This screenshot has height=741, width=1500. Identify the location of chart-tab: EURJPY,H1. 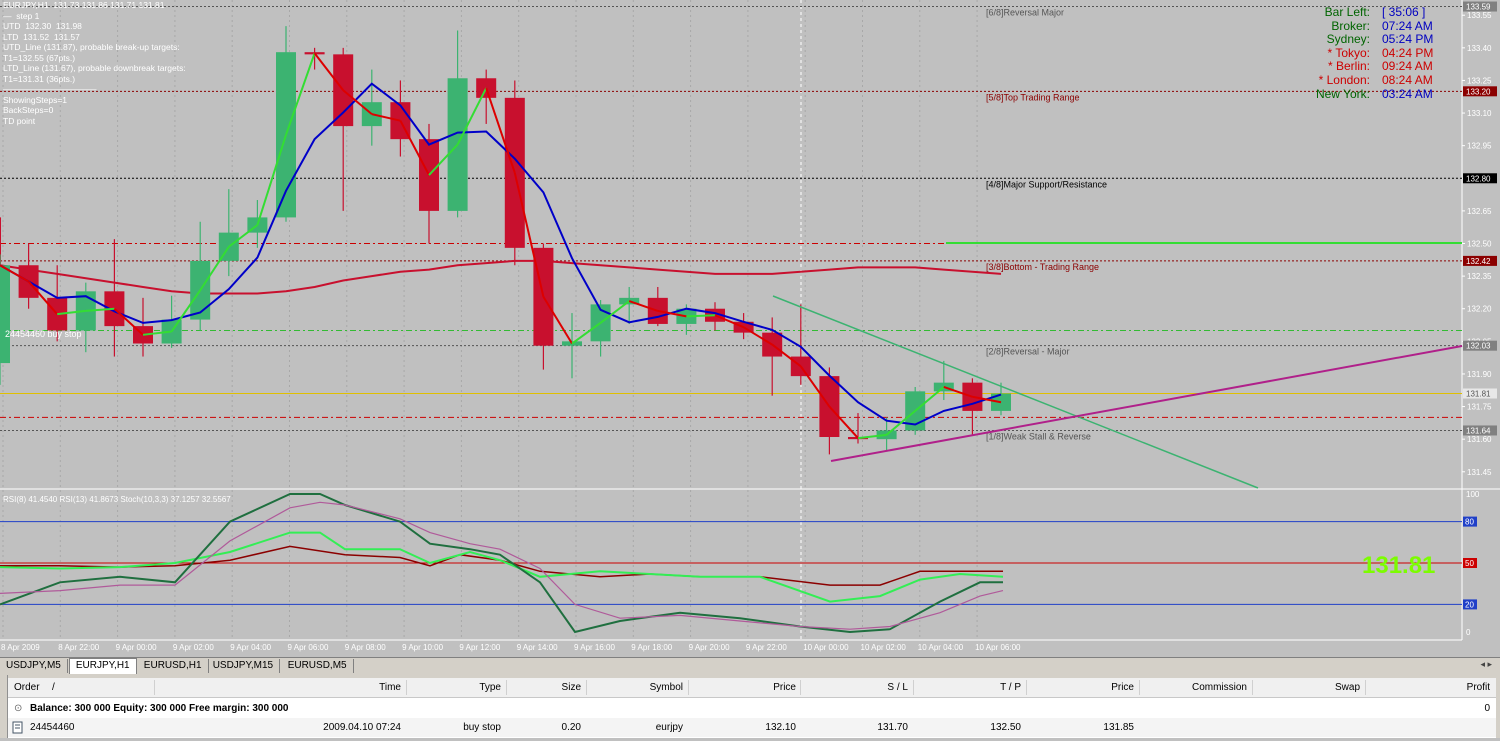
(102, 666).